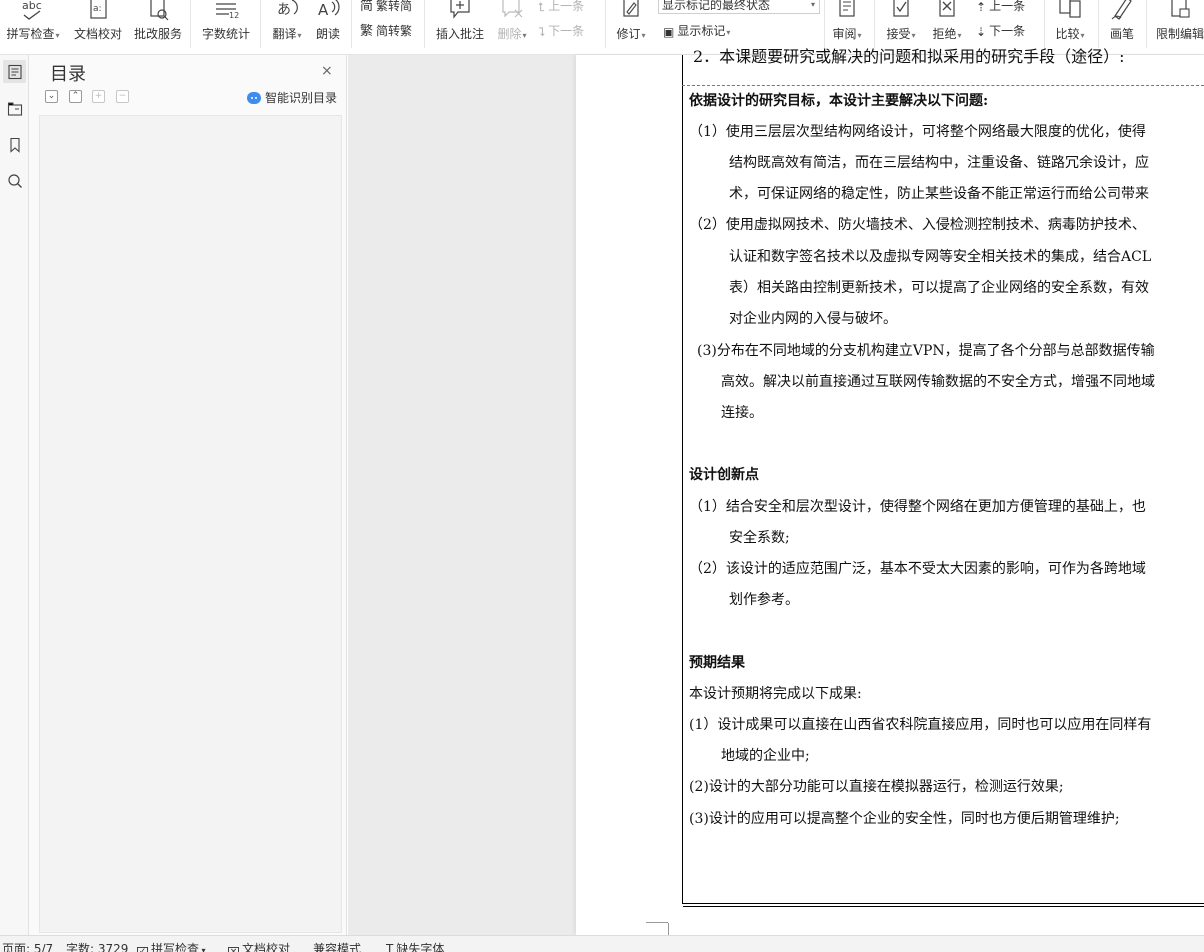  What do you see at coordinates (917, 569) in the screenshot?
I see `paragraph-line: （2）该设计的适应范围广泛，基本不受太大因素的影响，可作为各跨地域` at bounding box center [917, 569].